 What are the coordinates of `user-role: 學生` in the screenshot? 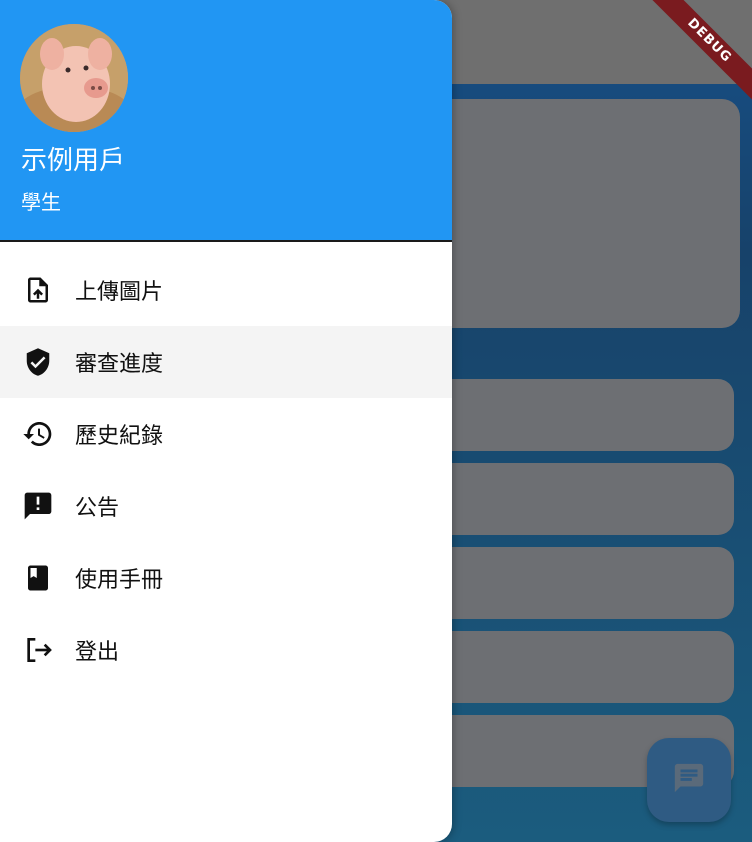 It's located at (41, 202).